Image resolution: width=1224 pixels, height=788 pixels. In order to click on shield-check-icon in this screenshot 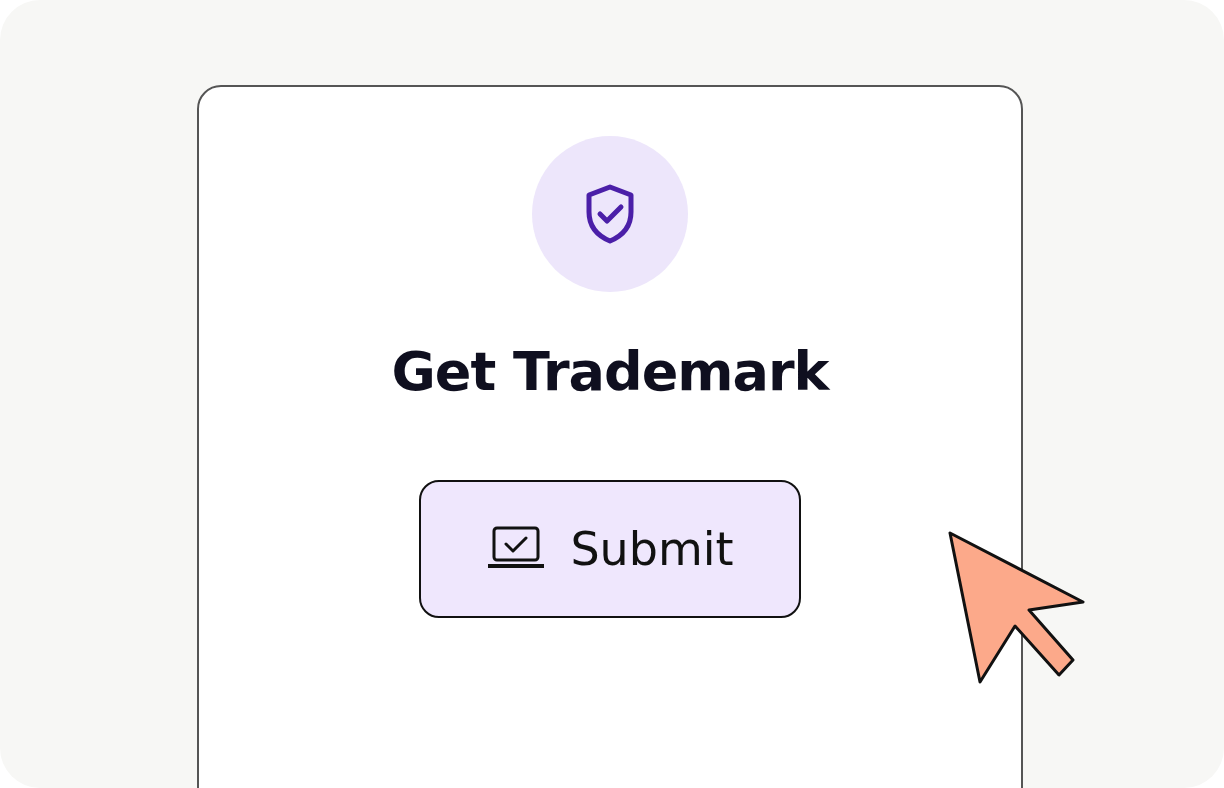, I will do `click(610, 214)`.